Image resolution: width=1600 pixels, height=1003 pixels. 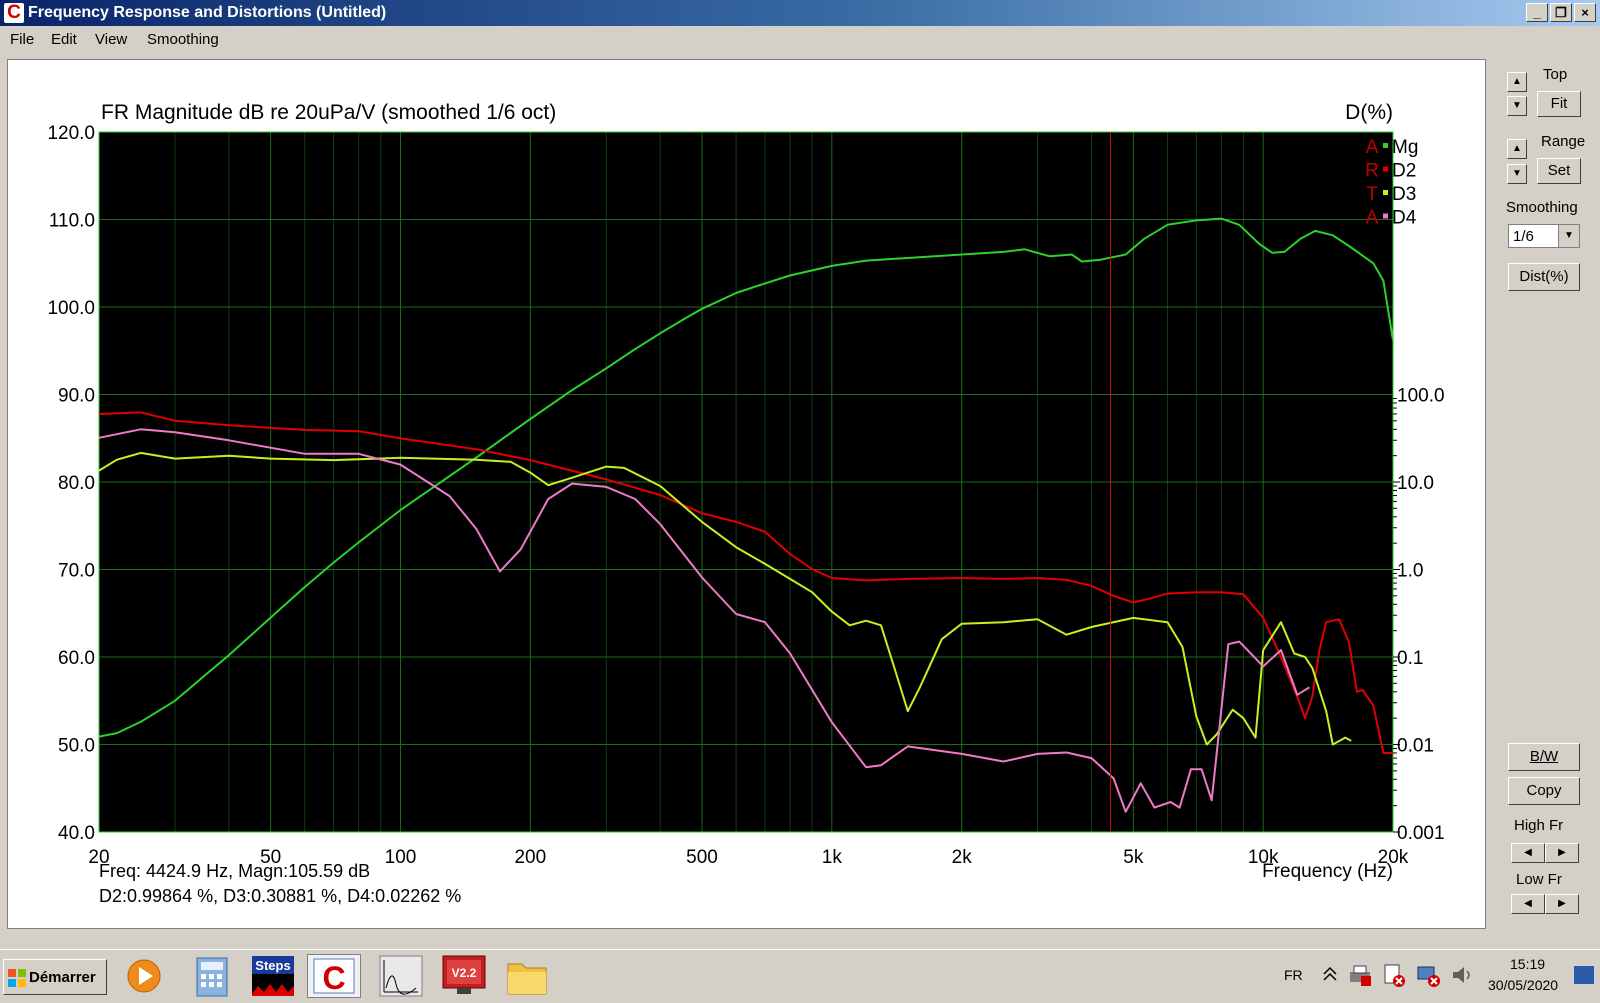 I want to click on set-button: Set, so click(x=1559, y=171).